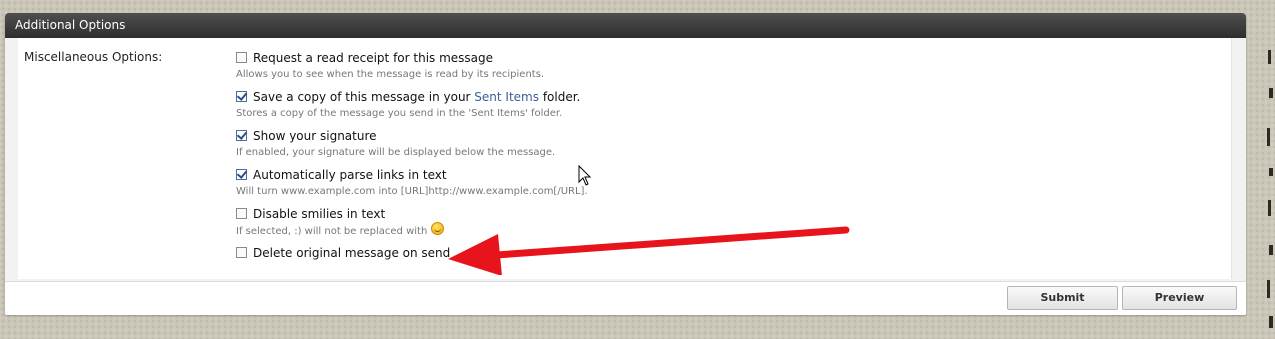 The image size is (1275, 339). What do you see at coordinates (315, 136) in the screenshot?
I see `signature-label: Show your signature` at bounding box center [315, 136].